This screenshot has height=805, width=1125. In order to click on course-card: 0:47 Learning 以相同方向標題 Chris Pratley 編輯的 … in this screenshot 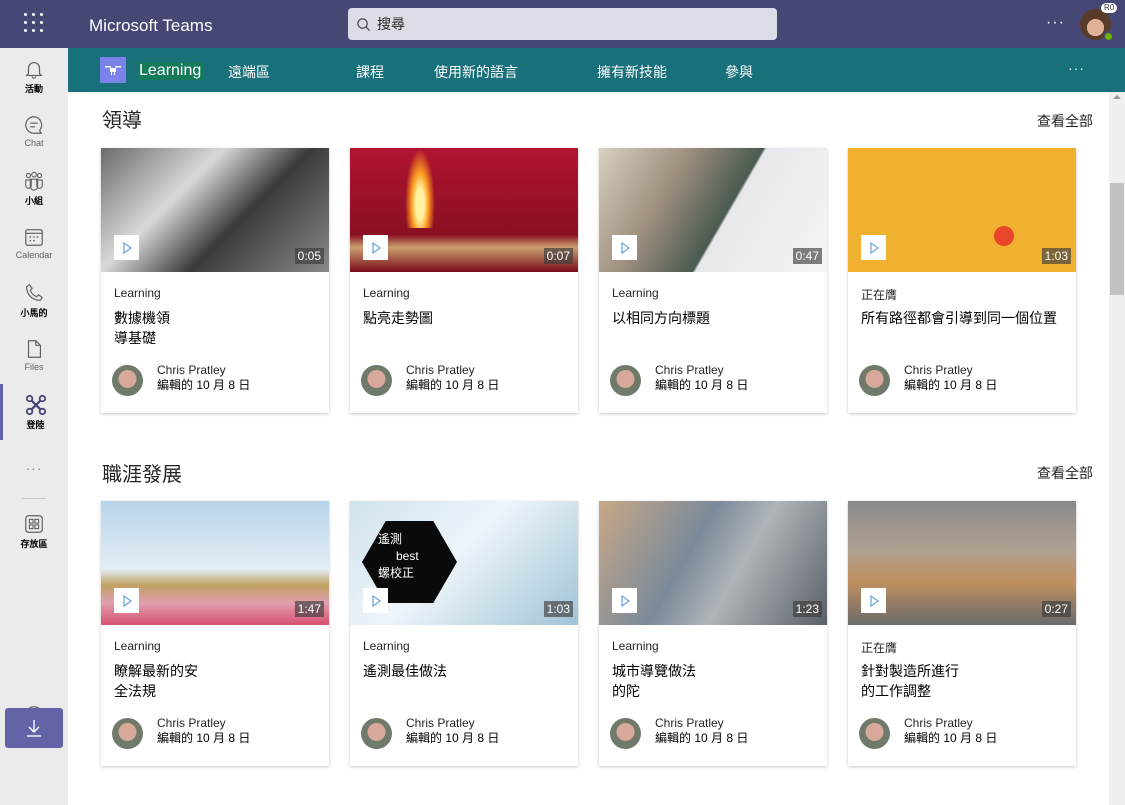, I will do `click(713, 280)`.